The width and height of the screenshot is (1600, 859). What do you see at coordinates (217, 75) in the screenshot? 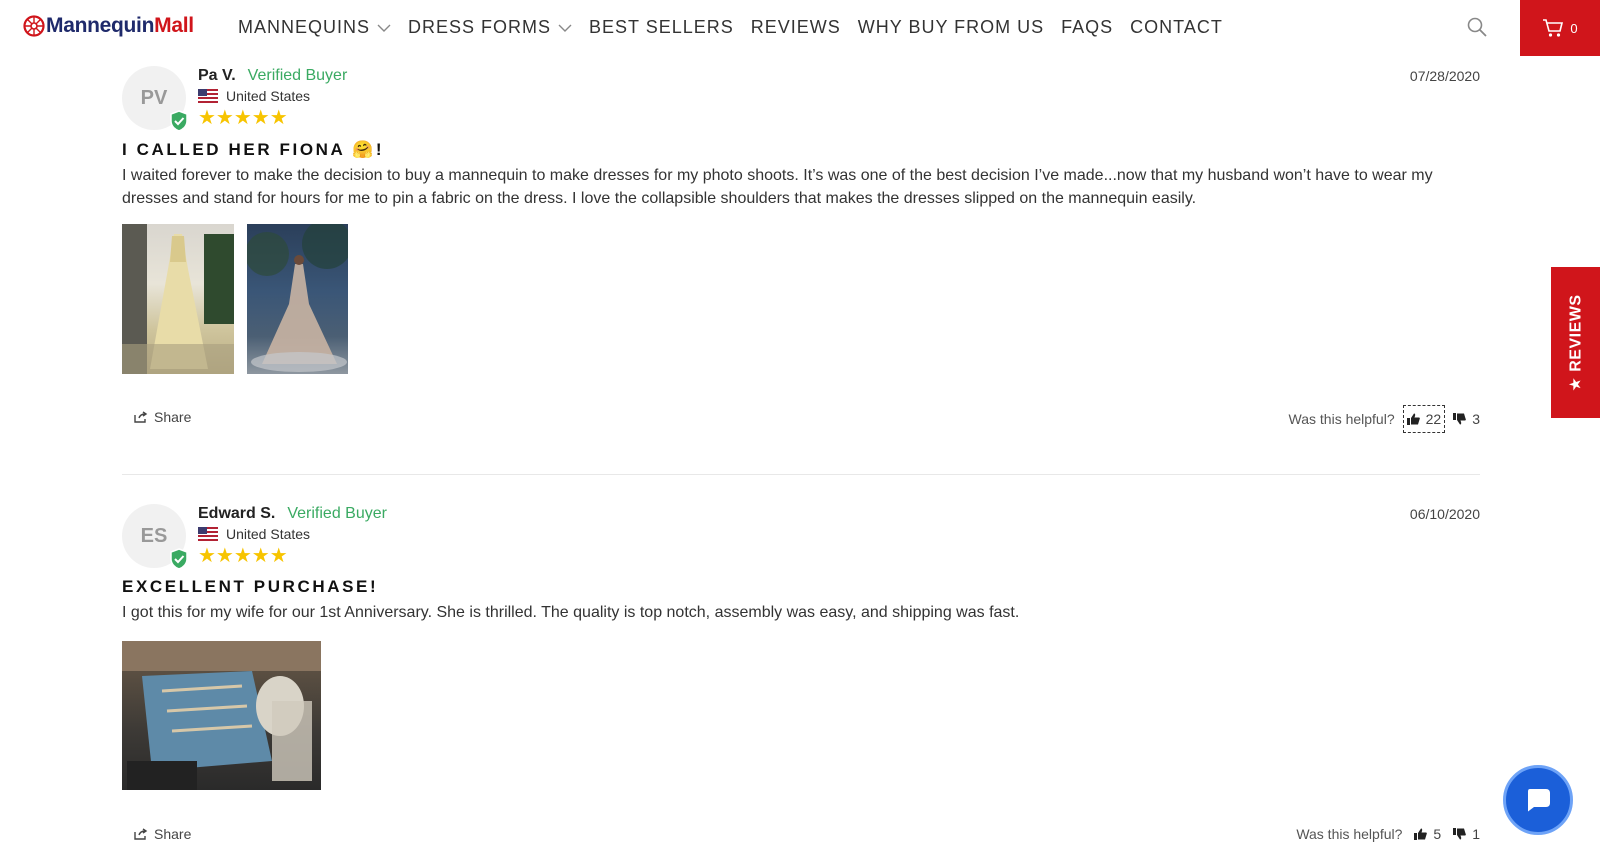
I see `reviewer-name: Pa V.` at bounding box center [217, 75].